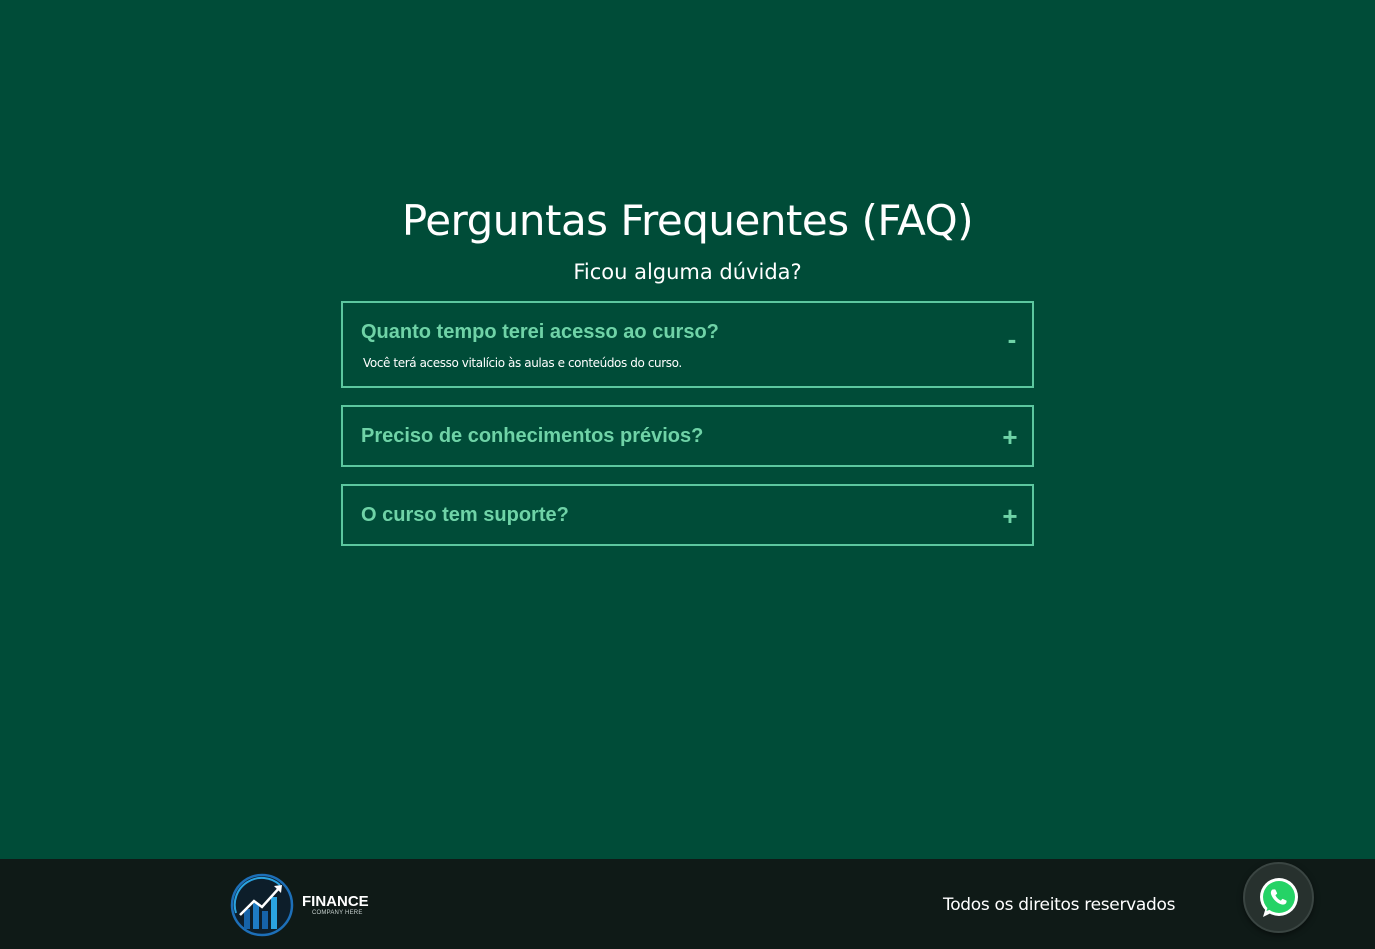  What do you see at coordinates (1012, 339) in the screenshot?
I see `collapse-icon: -` at bounding box center [1012, 339].